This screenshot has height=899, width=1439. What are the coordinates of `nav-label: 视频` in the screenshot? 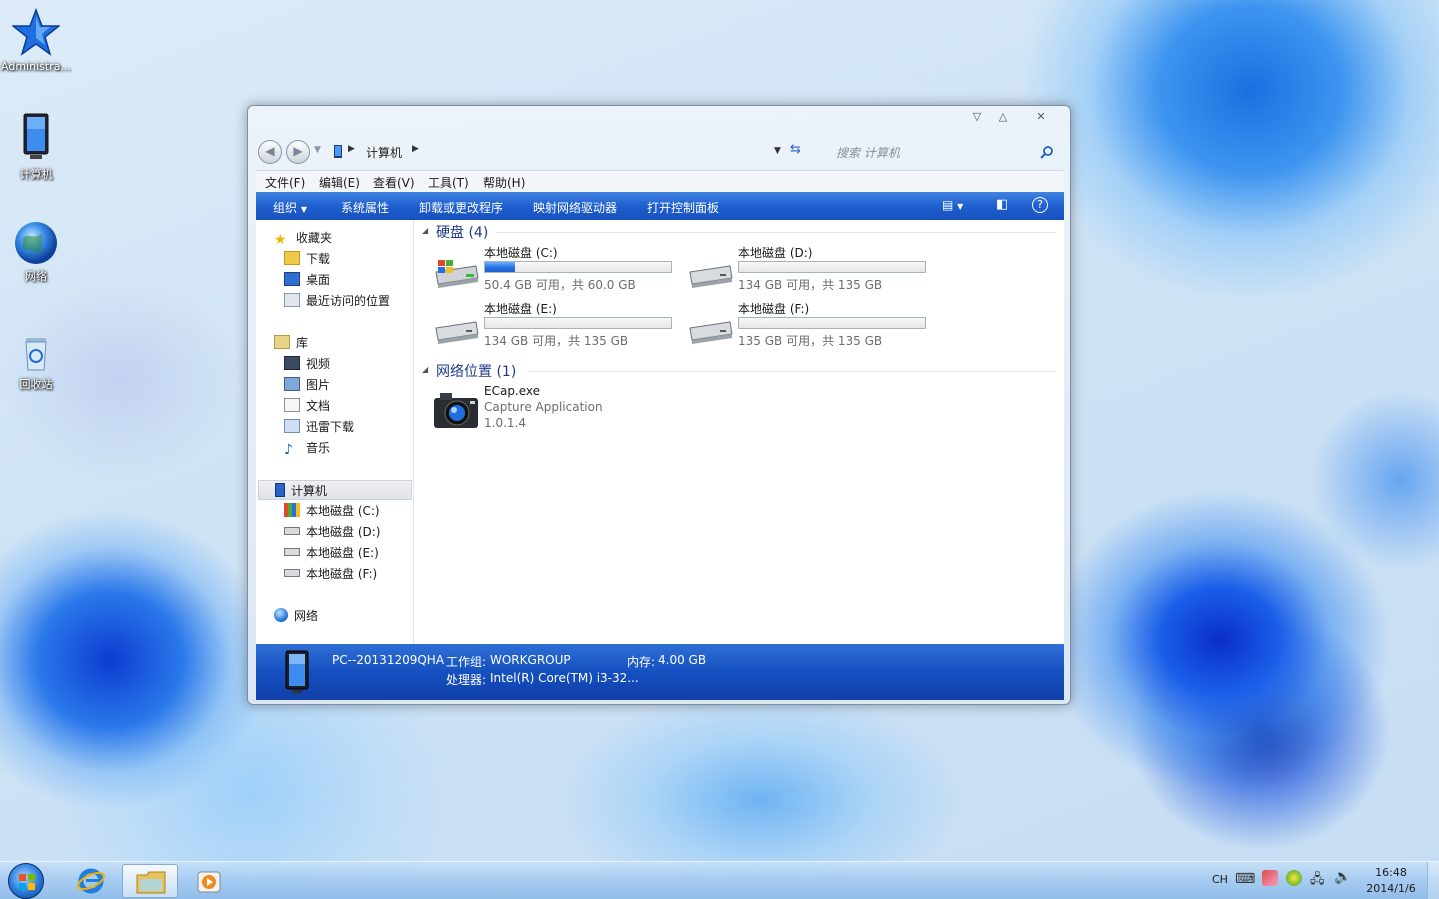 It's located at (318, 364).